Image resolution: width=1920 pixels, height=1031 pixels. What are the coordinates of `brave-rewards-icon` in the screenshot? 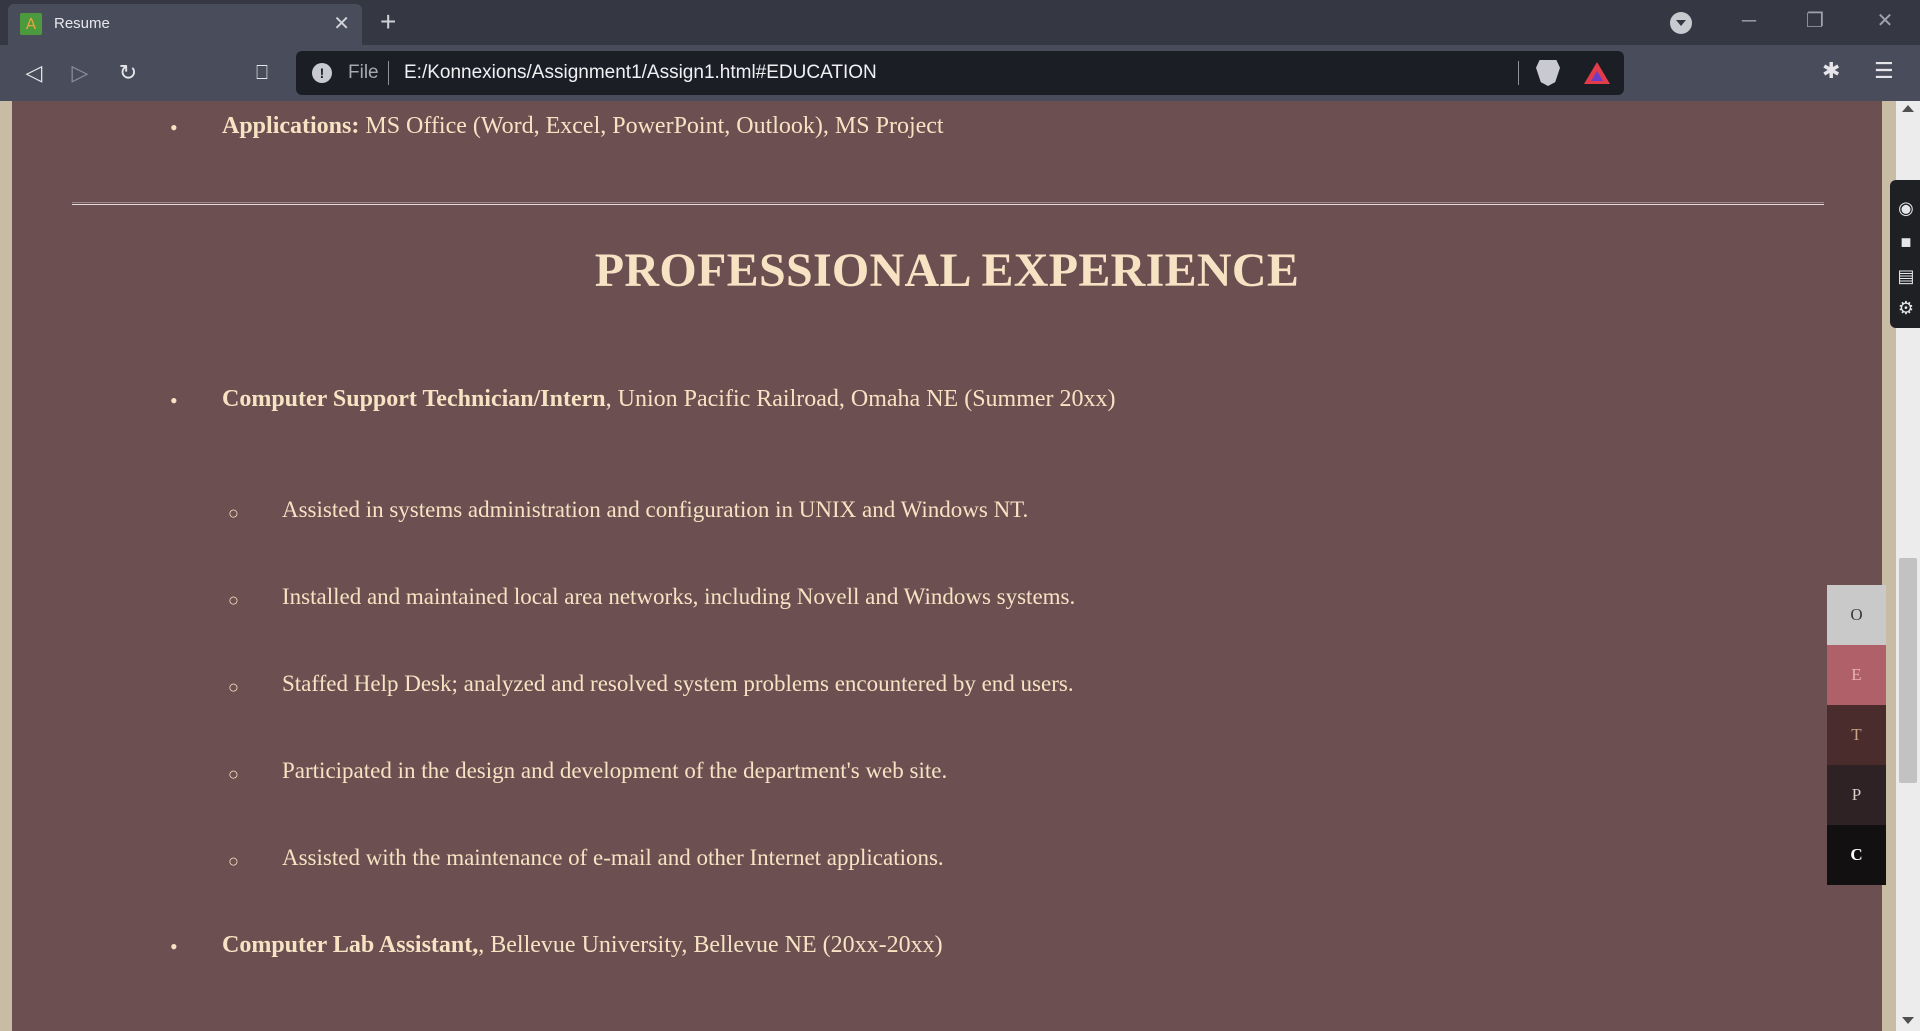 It's located at (1597, 73).